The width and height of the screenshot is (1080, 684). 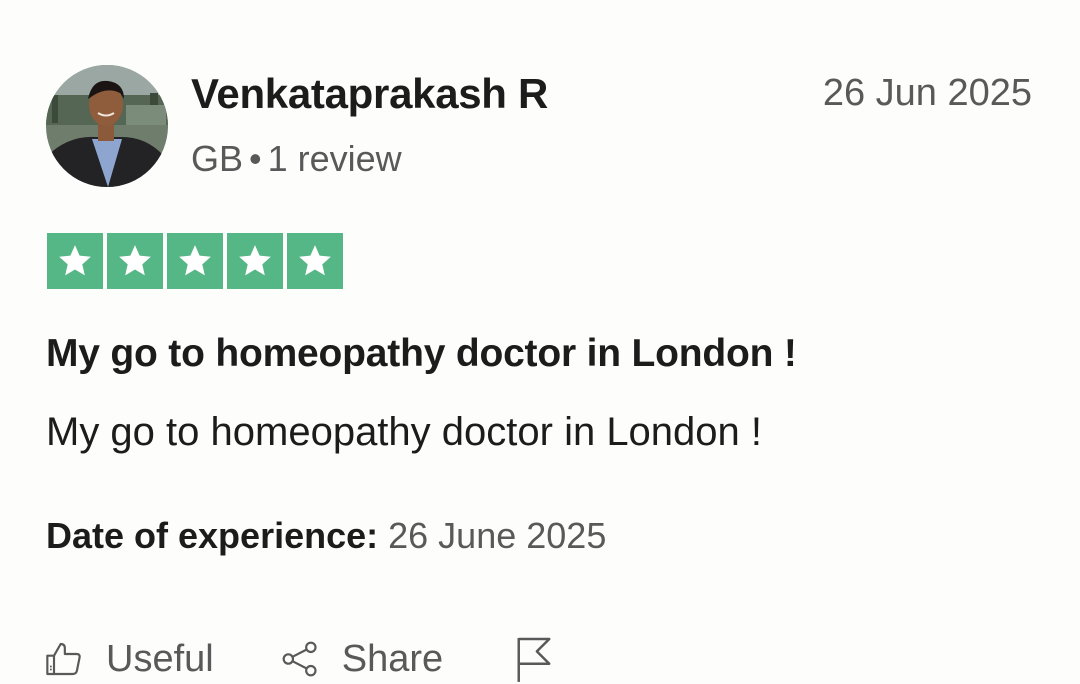 I want to click on review-date: 26 Jun 2025, so click(x=927, y=93).